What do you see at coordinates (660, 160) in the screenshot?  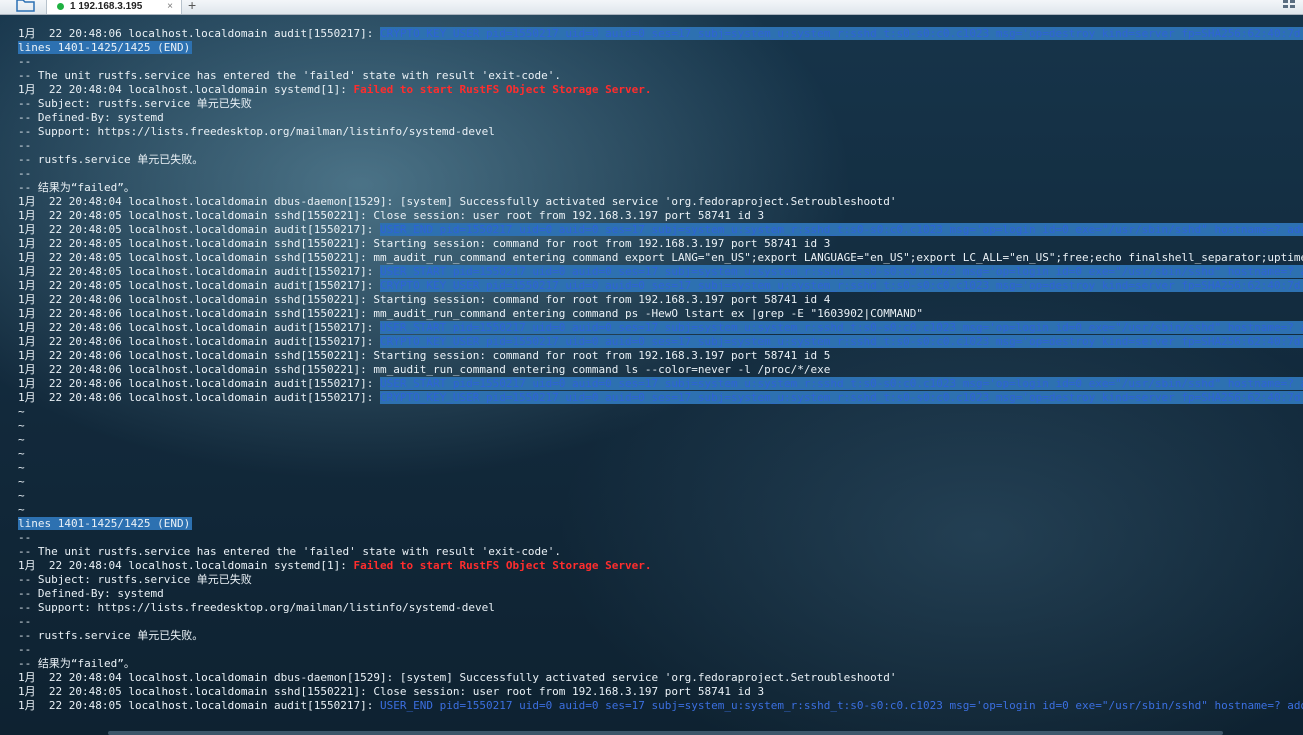 I see `terminal-line: -- rustfs.service 单元已失败。` at bounding box center [660, 160].